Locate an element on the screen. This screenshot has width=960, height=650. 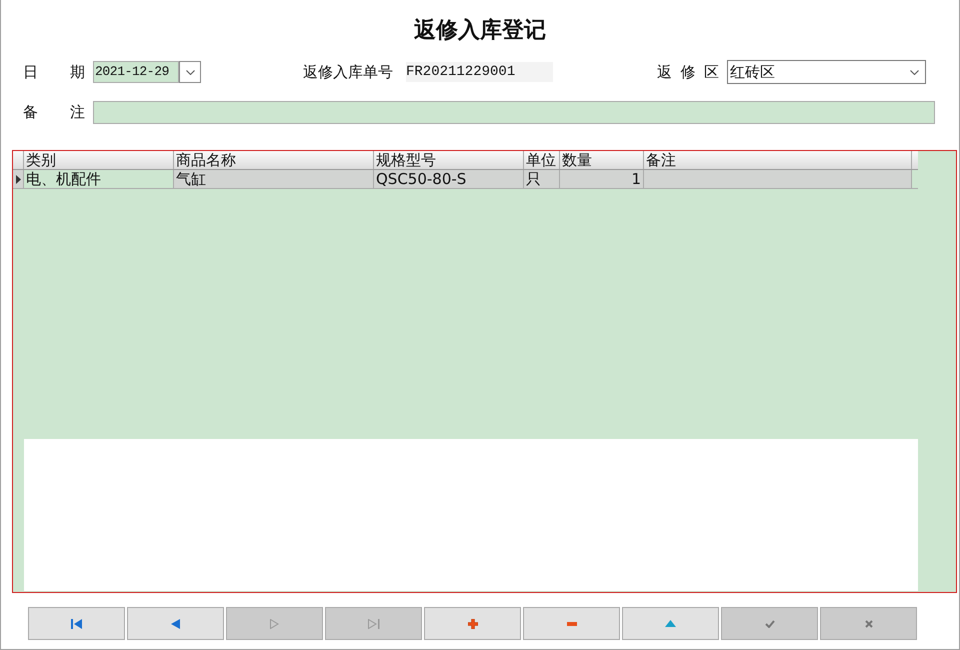
edit-button is located at coordinates (670, 623).